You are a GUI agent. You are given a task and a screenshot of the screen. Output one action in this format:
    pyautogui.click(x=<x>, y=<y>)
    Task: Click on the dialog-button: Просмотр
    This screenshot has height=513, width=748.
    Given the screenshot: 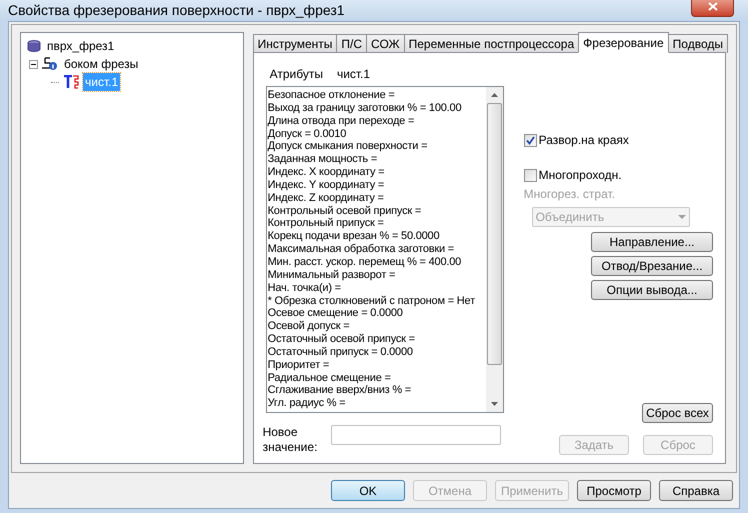 What is the action you would take?
    pyautogui.click(x=614, y=490)
    